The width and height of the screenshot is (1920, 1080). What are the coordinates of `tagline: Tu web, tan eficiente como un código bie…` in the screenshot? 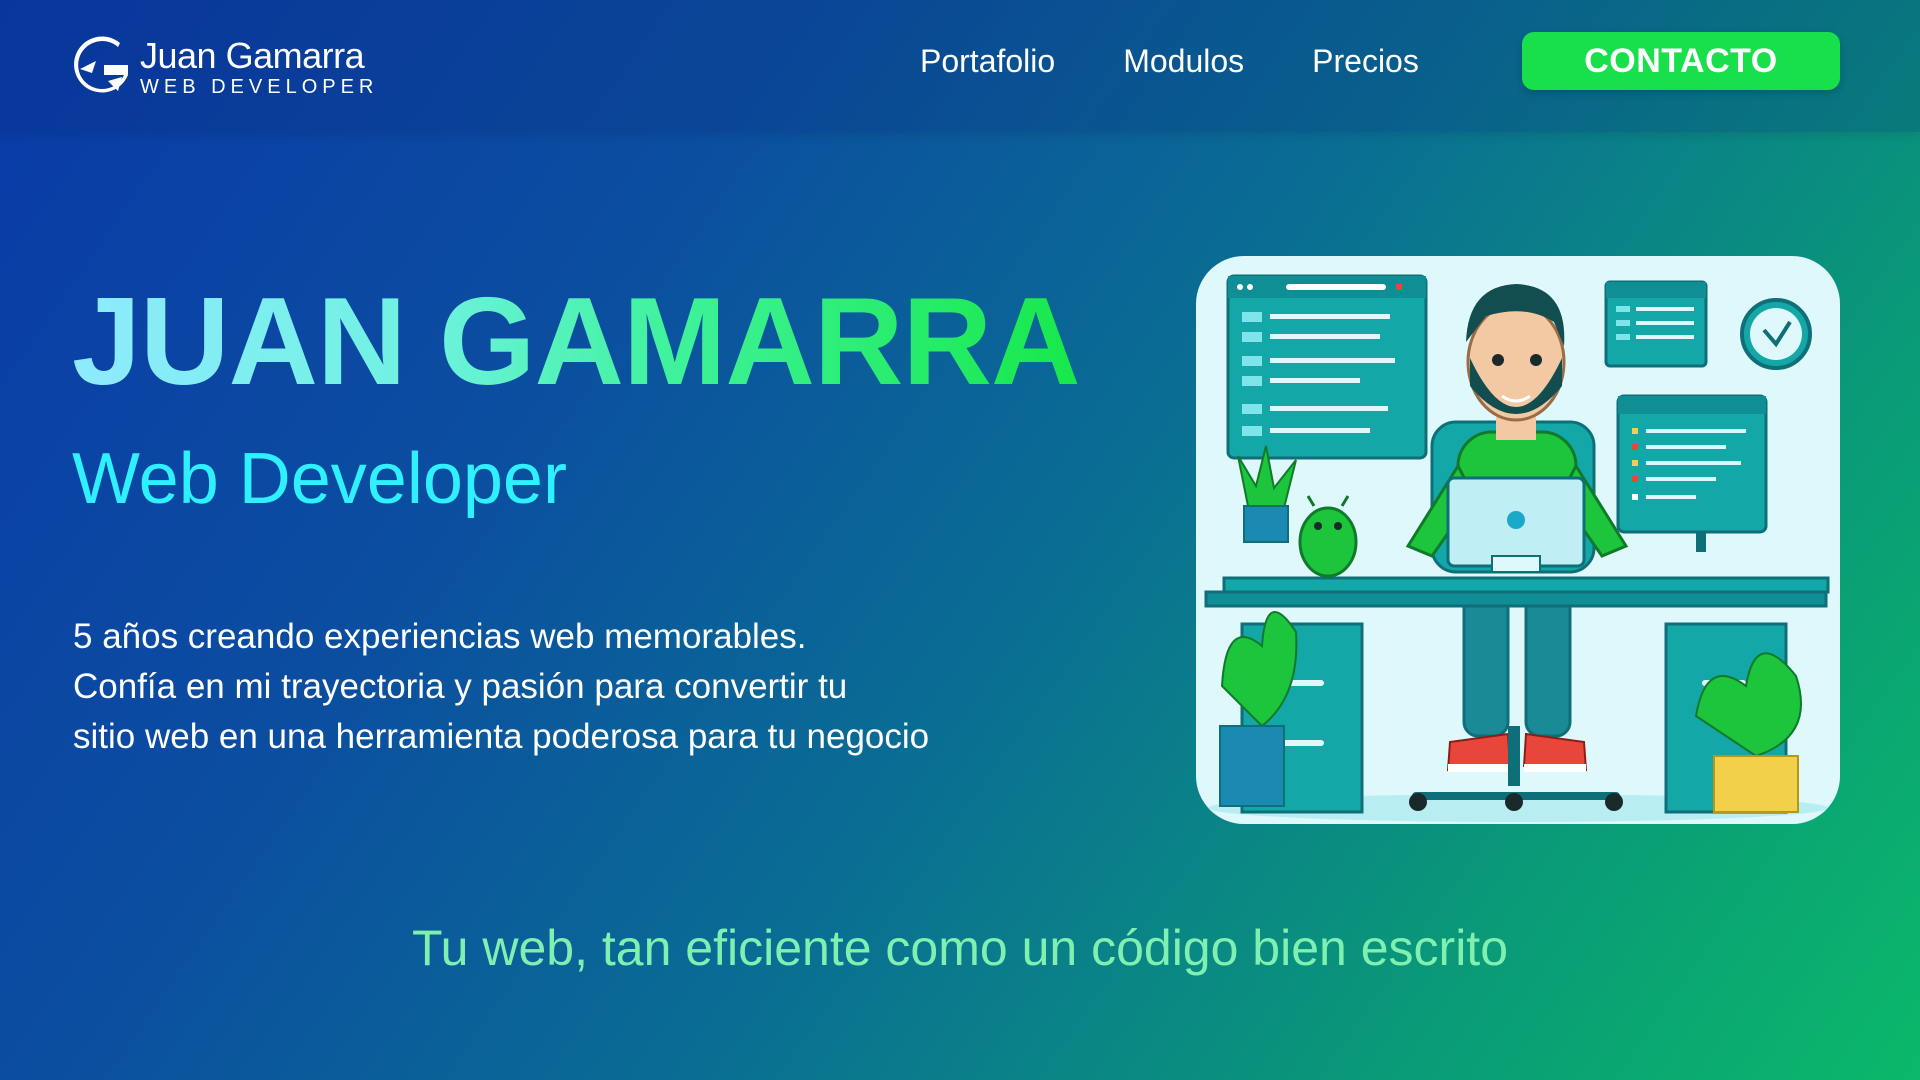 It's located at (960, 948).